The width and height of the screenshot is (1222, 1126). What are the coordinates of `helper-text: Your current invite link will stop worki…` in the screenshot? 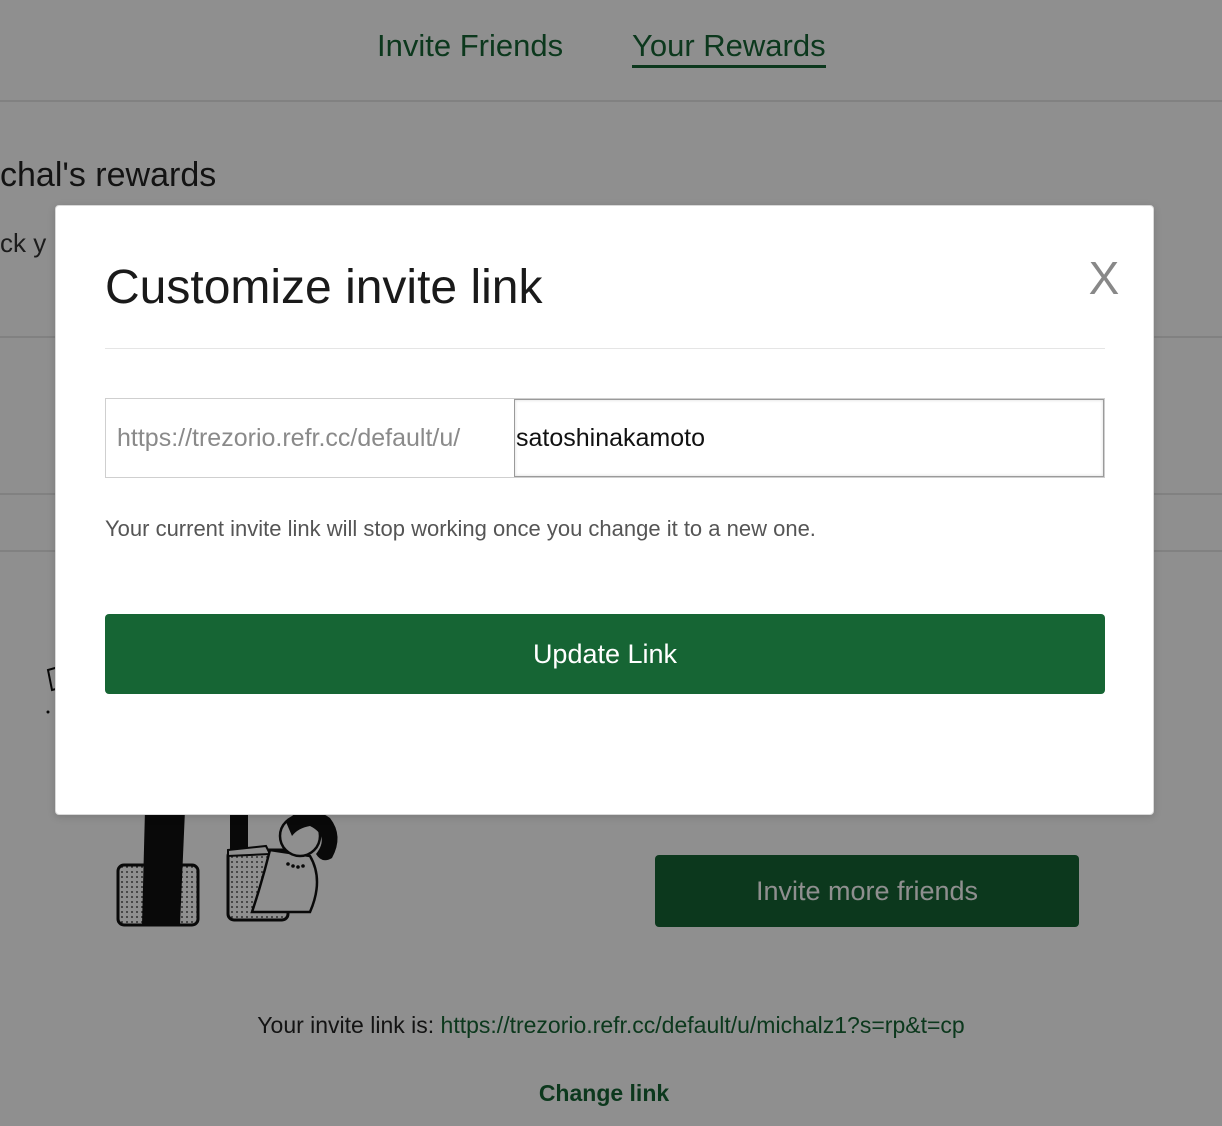 It's located at (460, 528).